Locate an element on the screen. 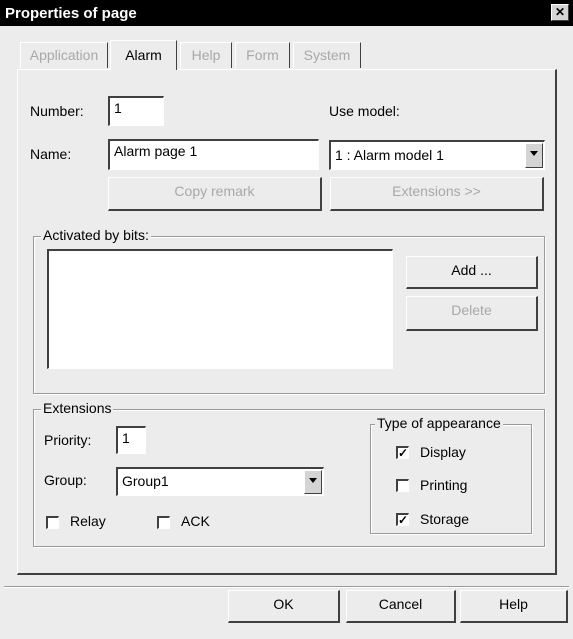 The height and width of the screenshot is (639, 573). footer-separator is located at coordinates (286, 587).